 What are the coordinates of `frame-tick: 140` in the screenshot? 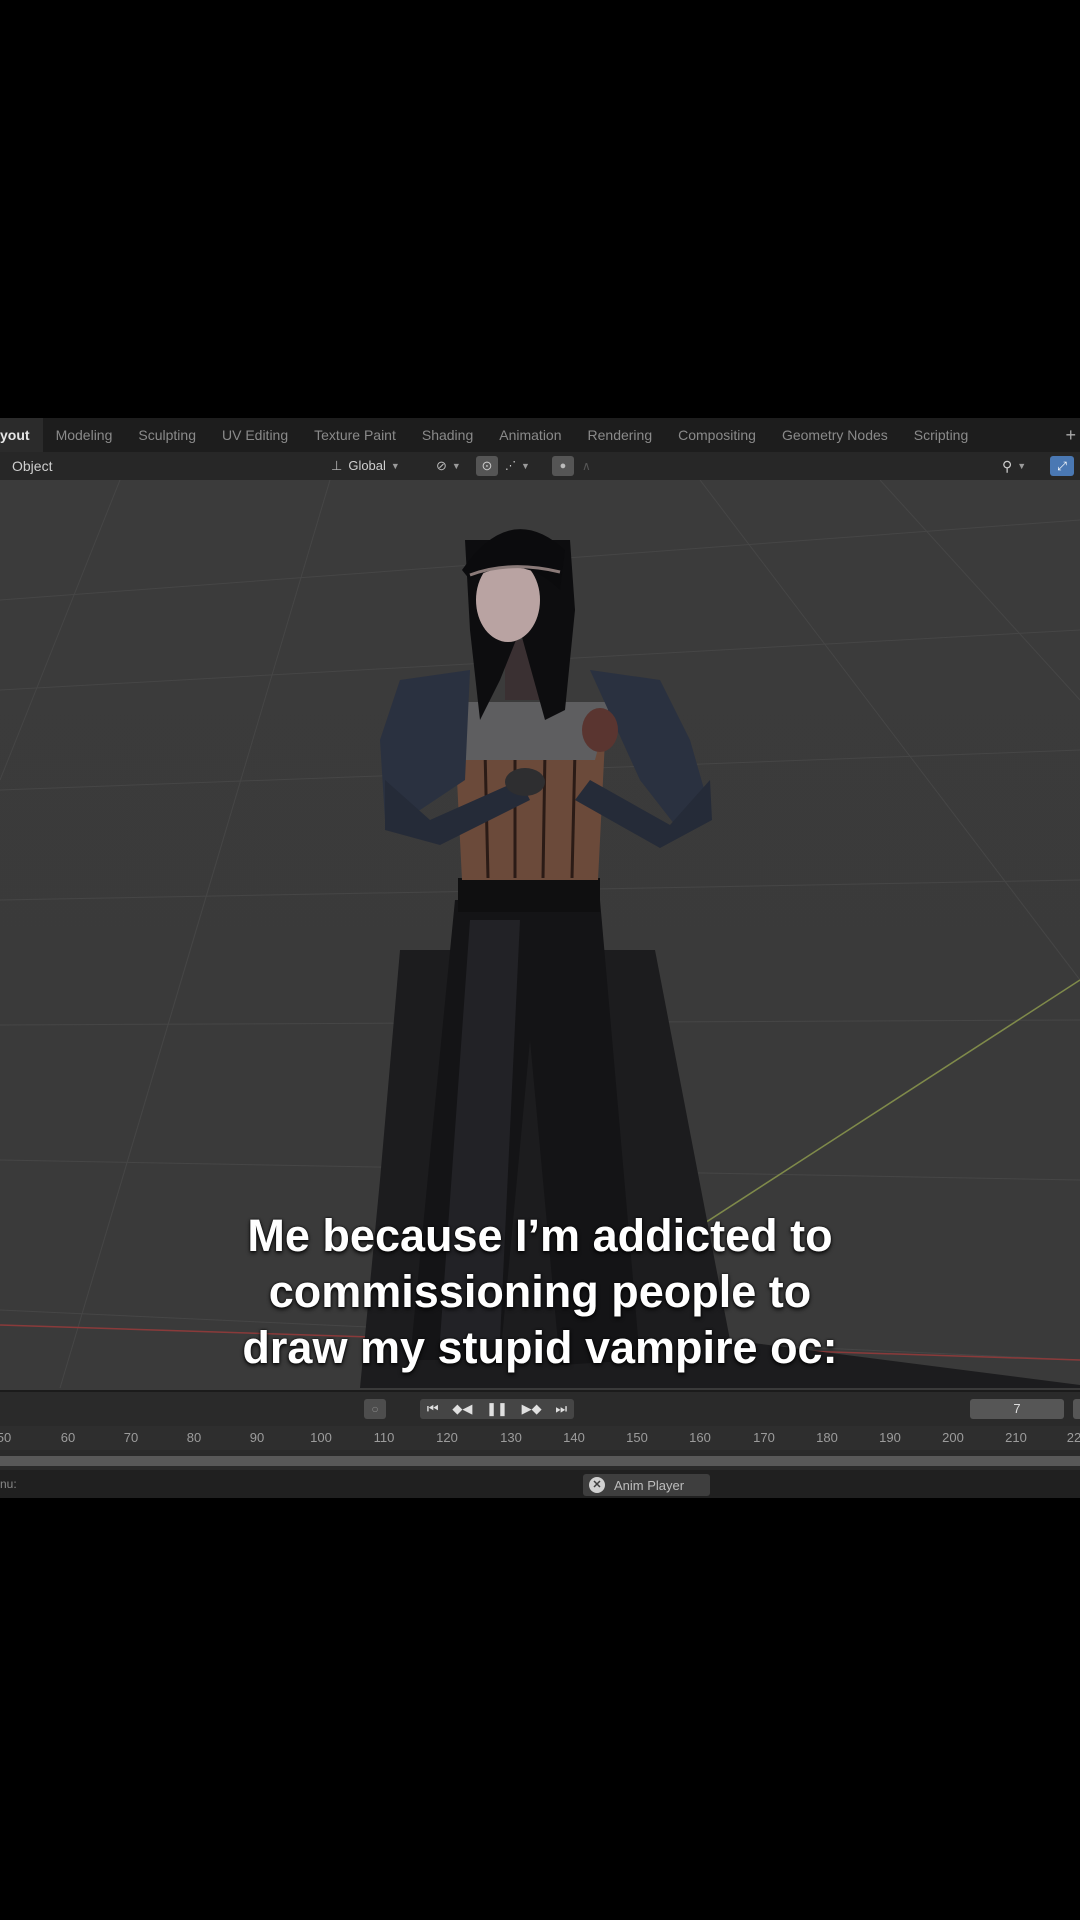 It's located at (574, 1437).